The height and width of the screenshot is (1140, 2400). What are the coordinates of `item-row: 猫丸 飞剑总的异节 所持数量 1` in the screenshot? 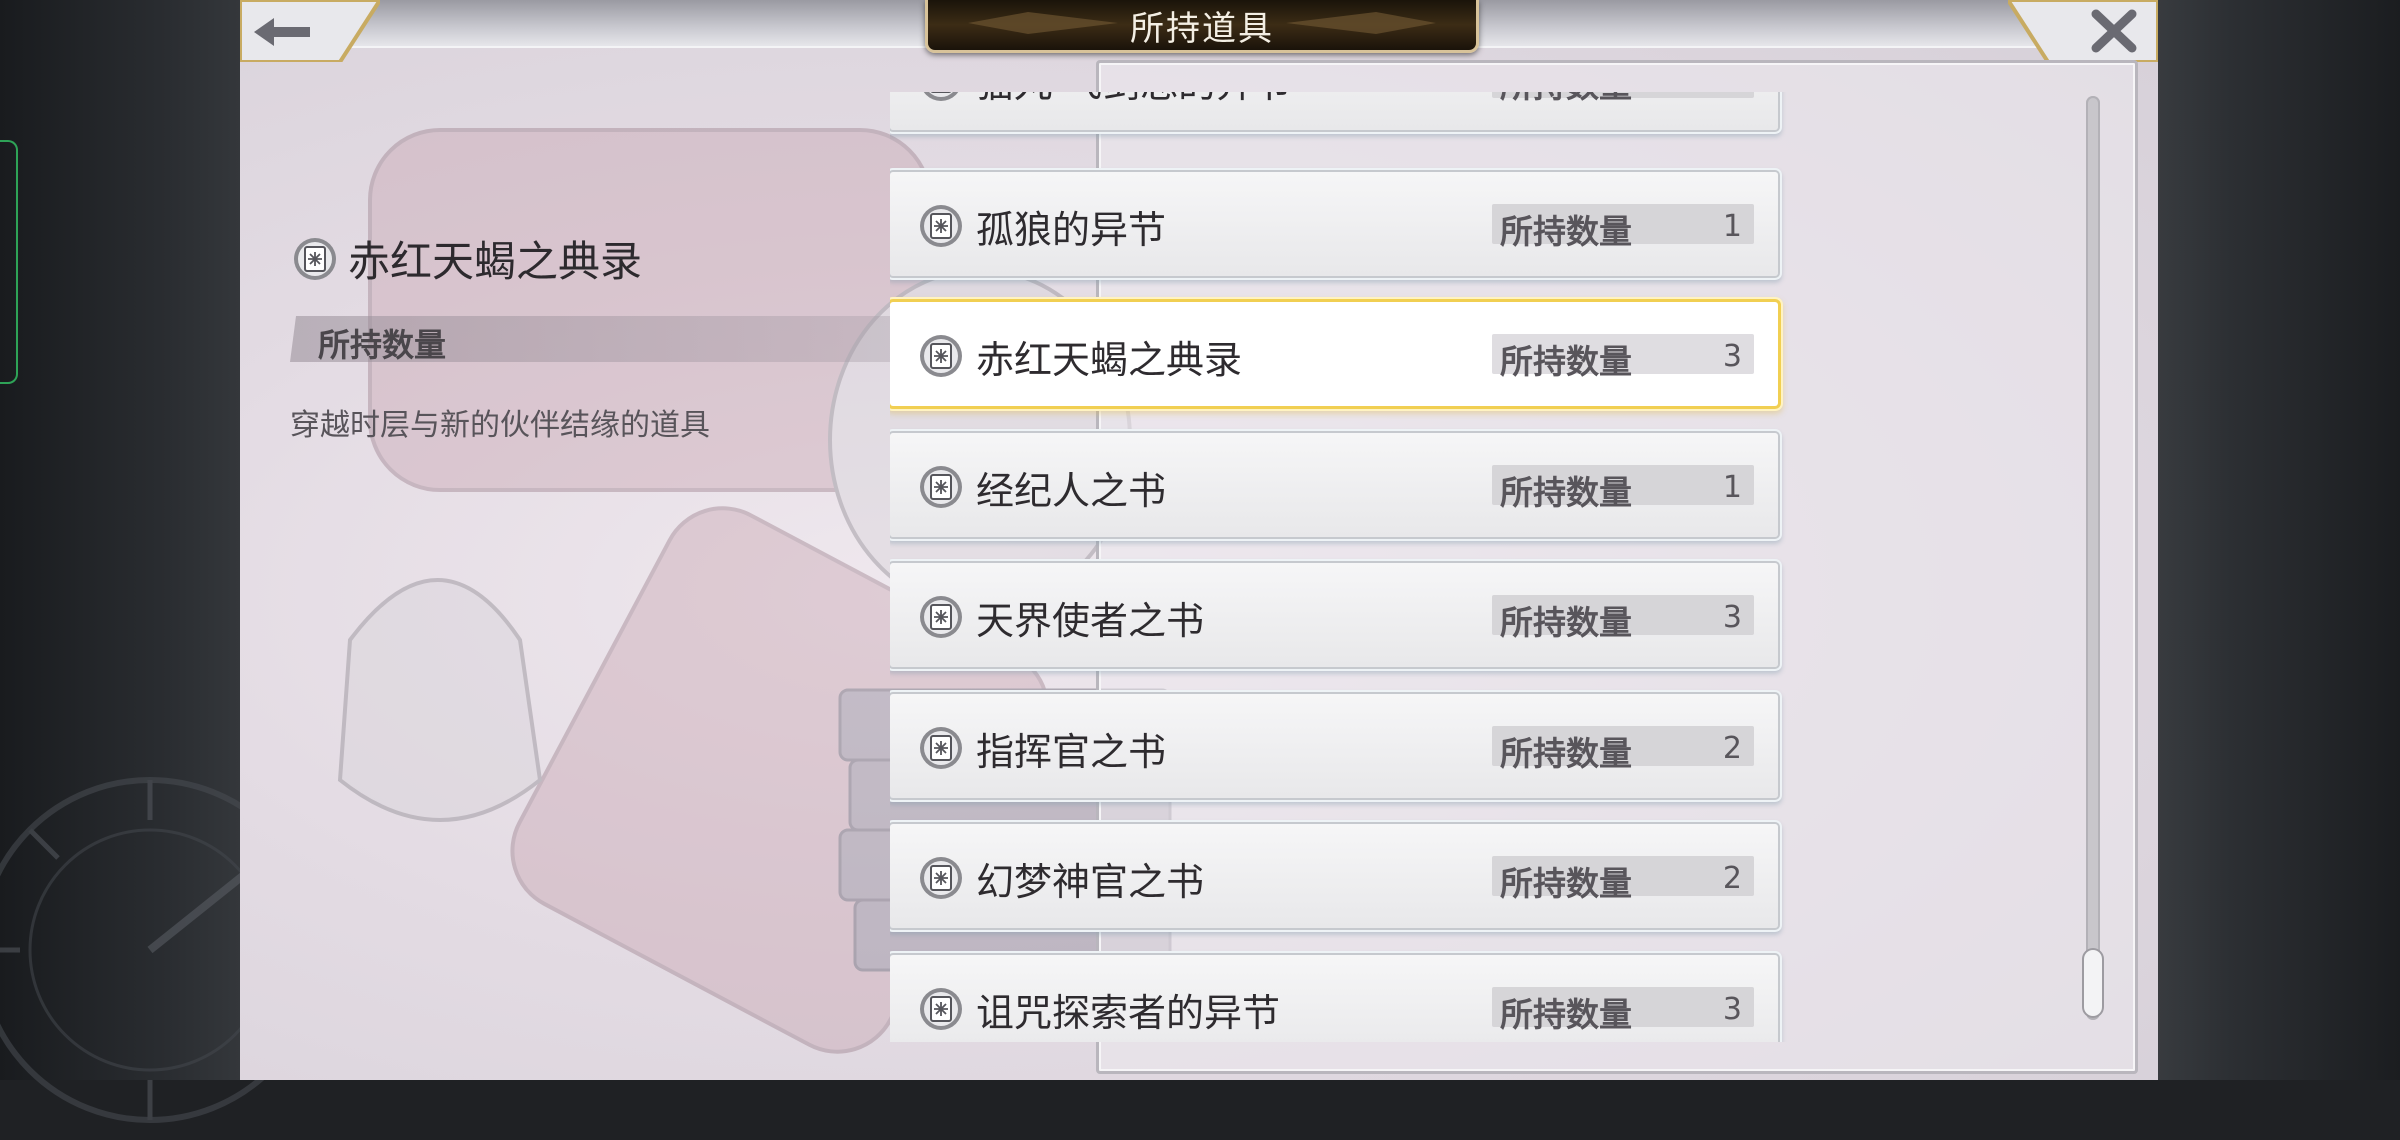 It's located at (1334, 111).